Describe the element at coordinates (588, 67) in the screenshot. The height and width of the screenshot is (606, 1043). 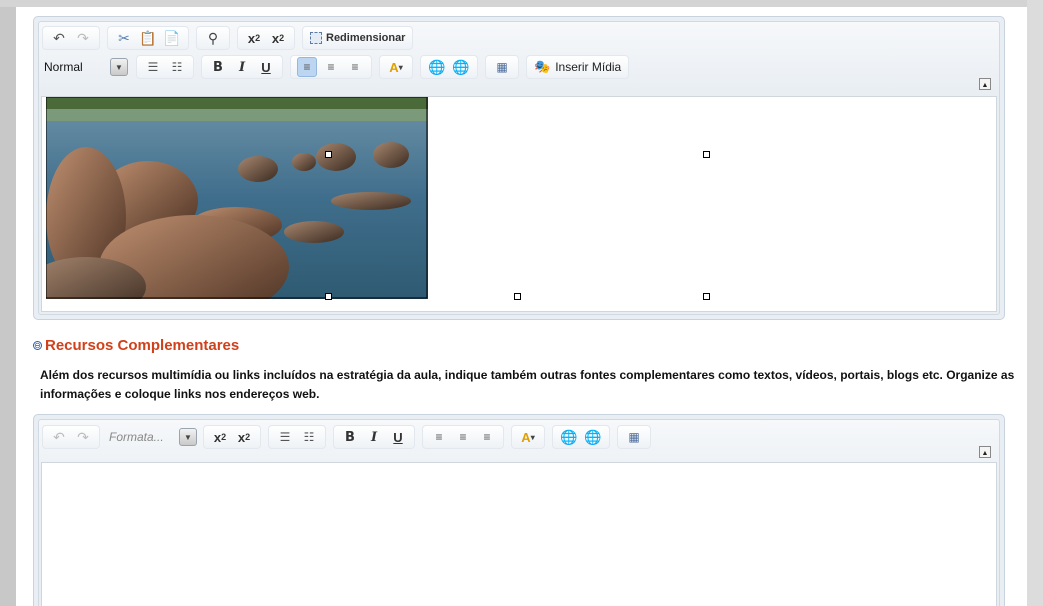
I see `insert-media-label: Inserir Mídia` at that location.